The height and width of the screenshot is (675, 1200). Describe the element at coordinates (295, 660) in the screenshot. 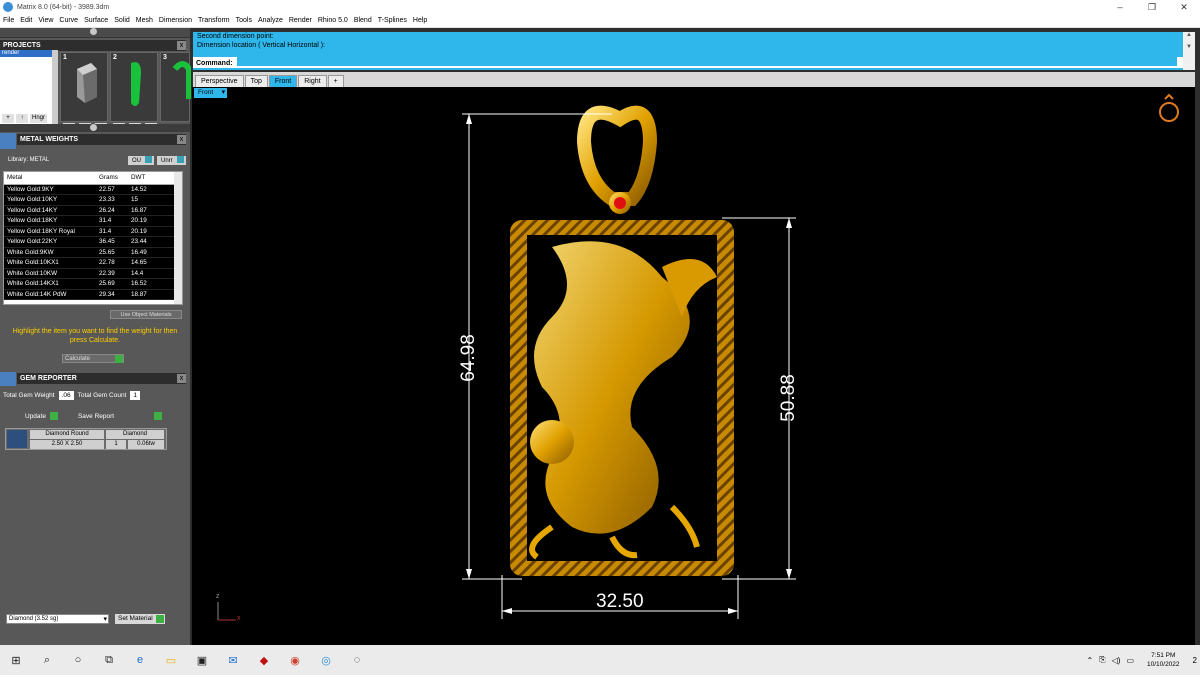

I see `chrome-icon: ◉` at that location.